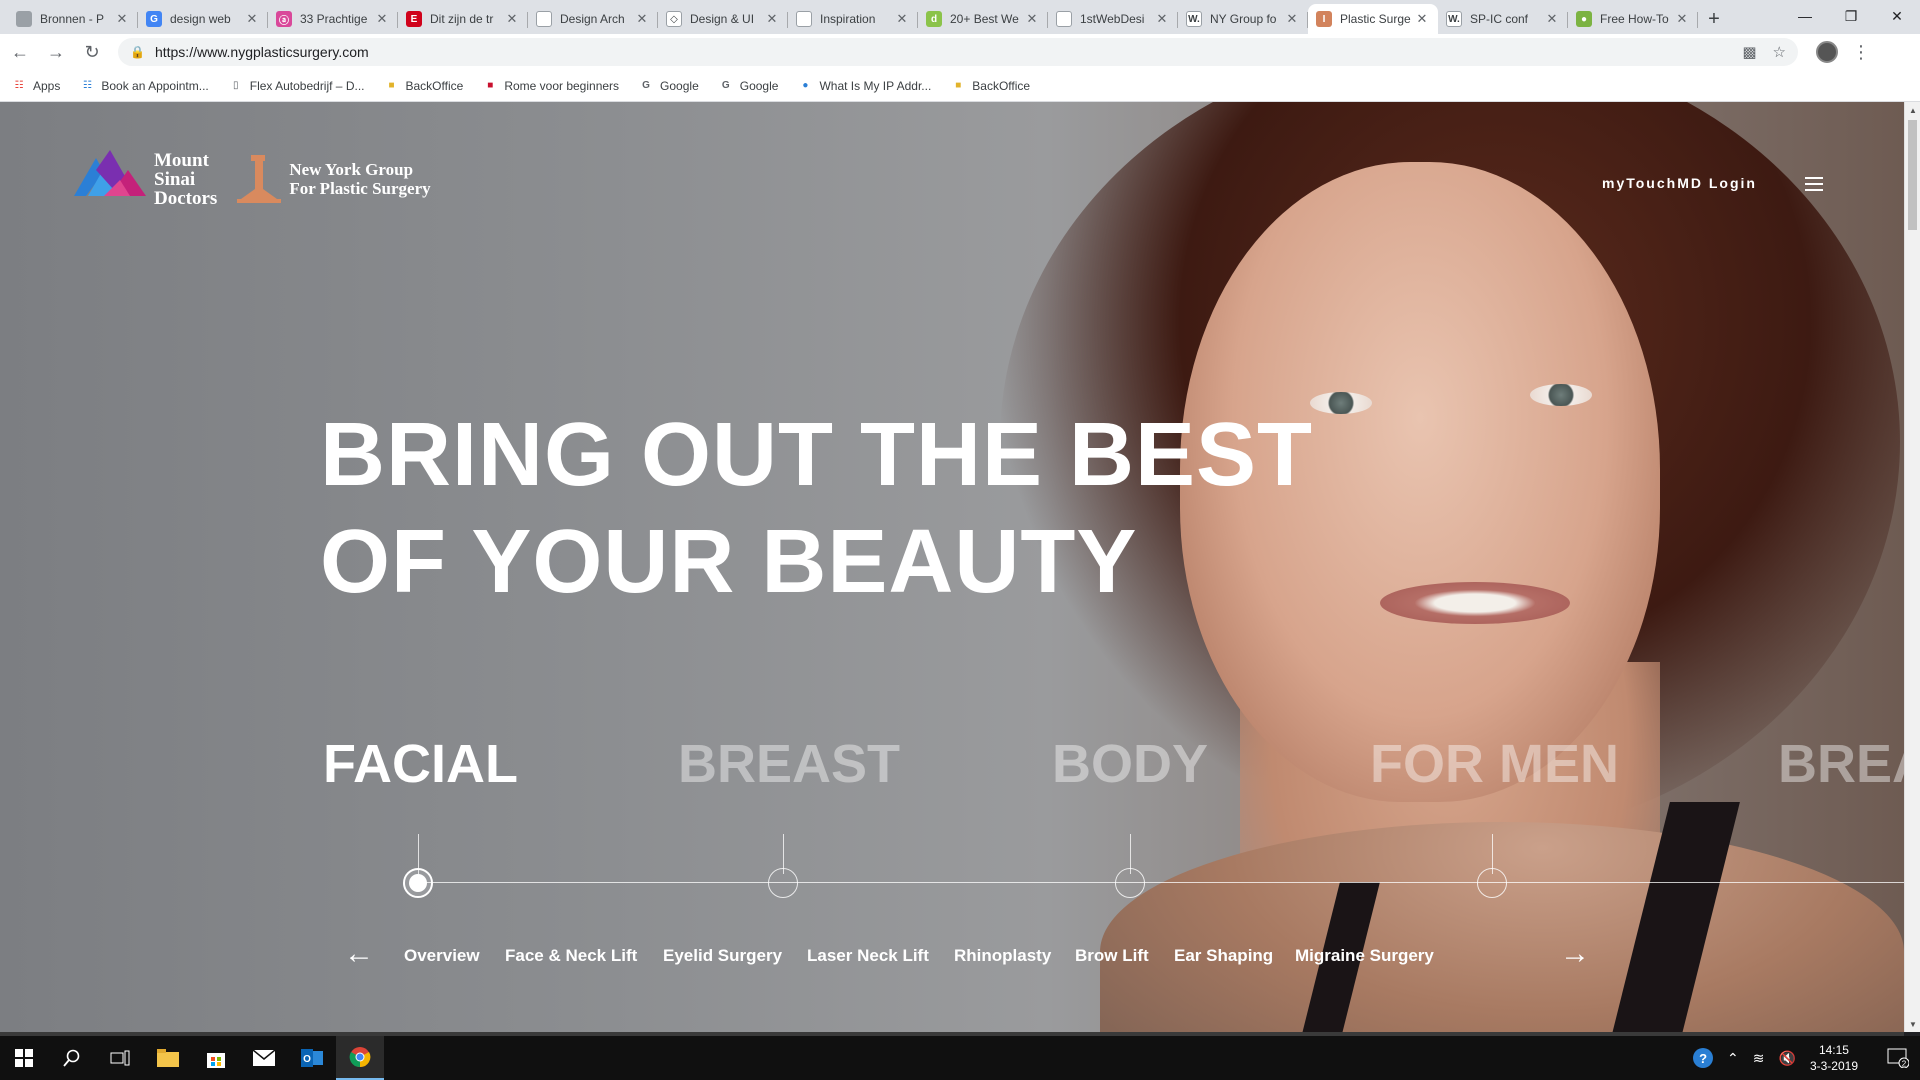 This screenshot has width=1920, height=1080. What do you see at coordinates (1834, 1058) in the screenshot?
I see `clock: 14:15 3-3-2019` at bounding box center [1834, 1058].